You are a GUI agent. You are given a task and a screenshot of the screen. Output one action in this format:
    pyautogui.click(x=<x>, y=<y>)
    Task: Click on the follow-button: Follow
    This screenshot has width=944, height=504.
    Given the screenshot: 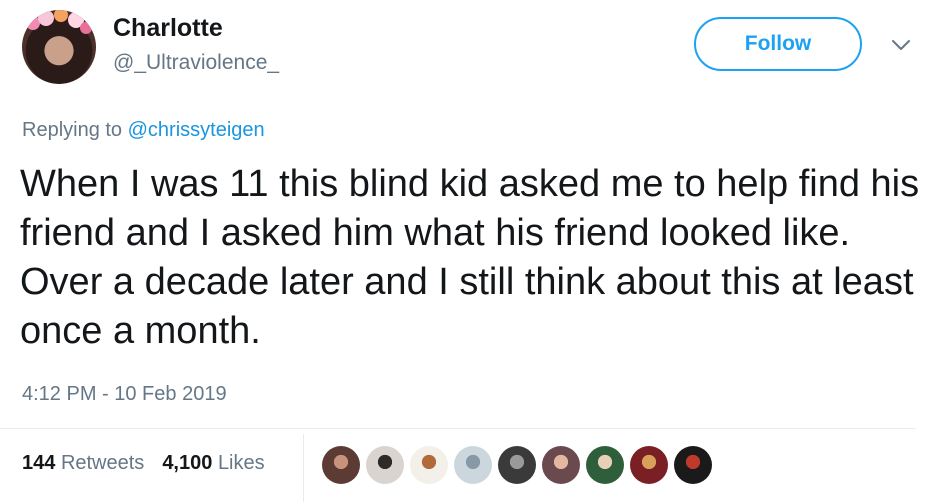 What is the action you would take?
    pyautogui.click(x=778, y=44)
    